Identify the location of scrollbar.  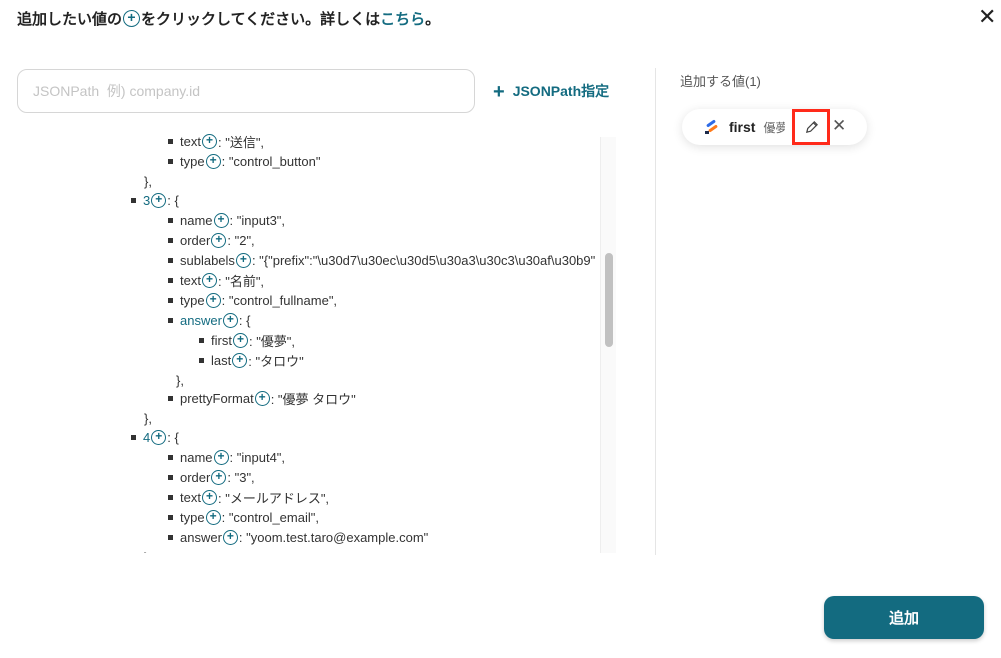
(608, 345).